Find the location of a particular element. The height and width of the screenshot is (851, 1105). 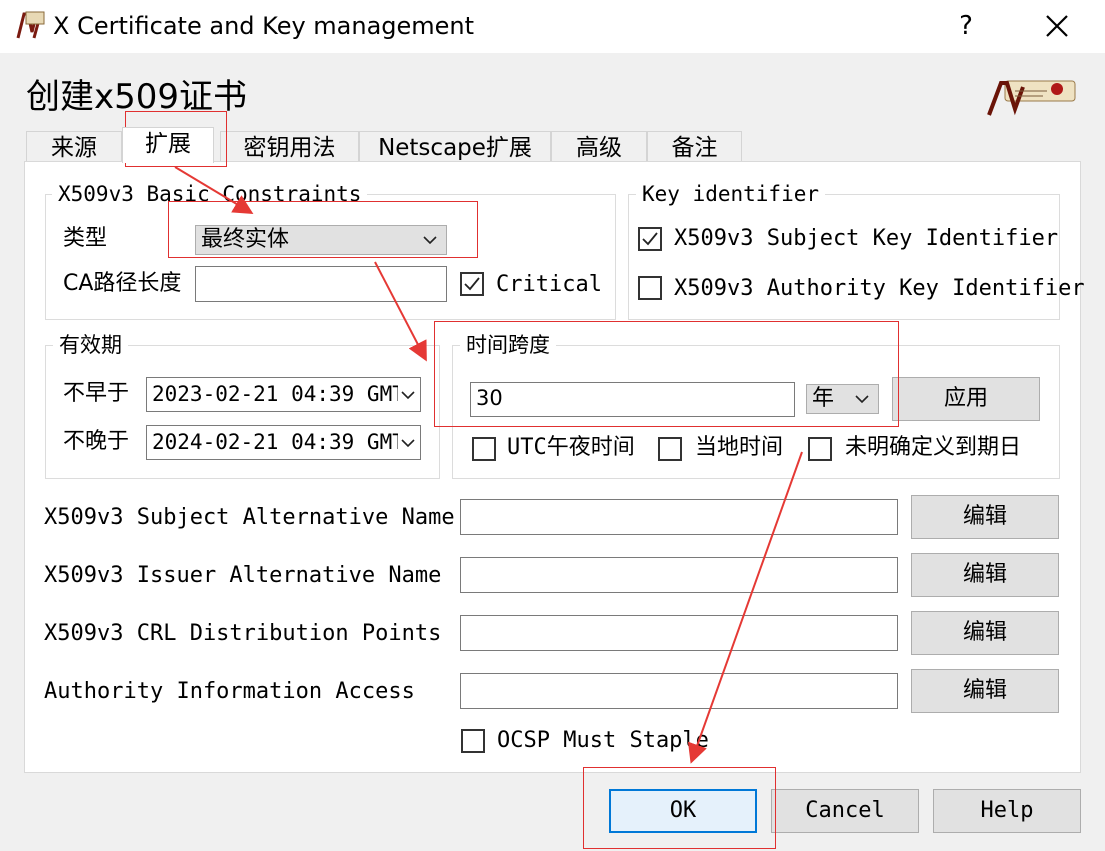

cancel-button: Cancel is located at coordinates (845, 811).